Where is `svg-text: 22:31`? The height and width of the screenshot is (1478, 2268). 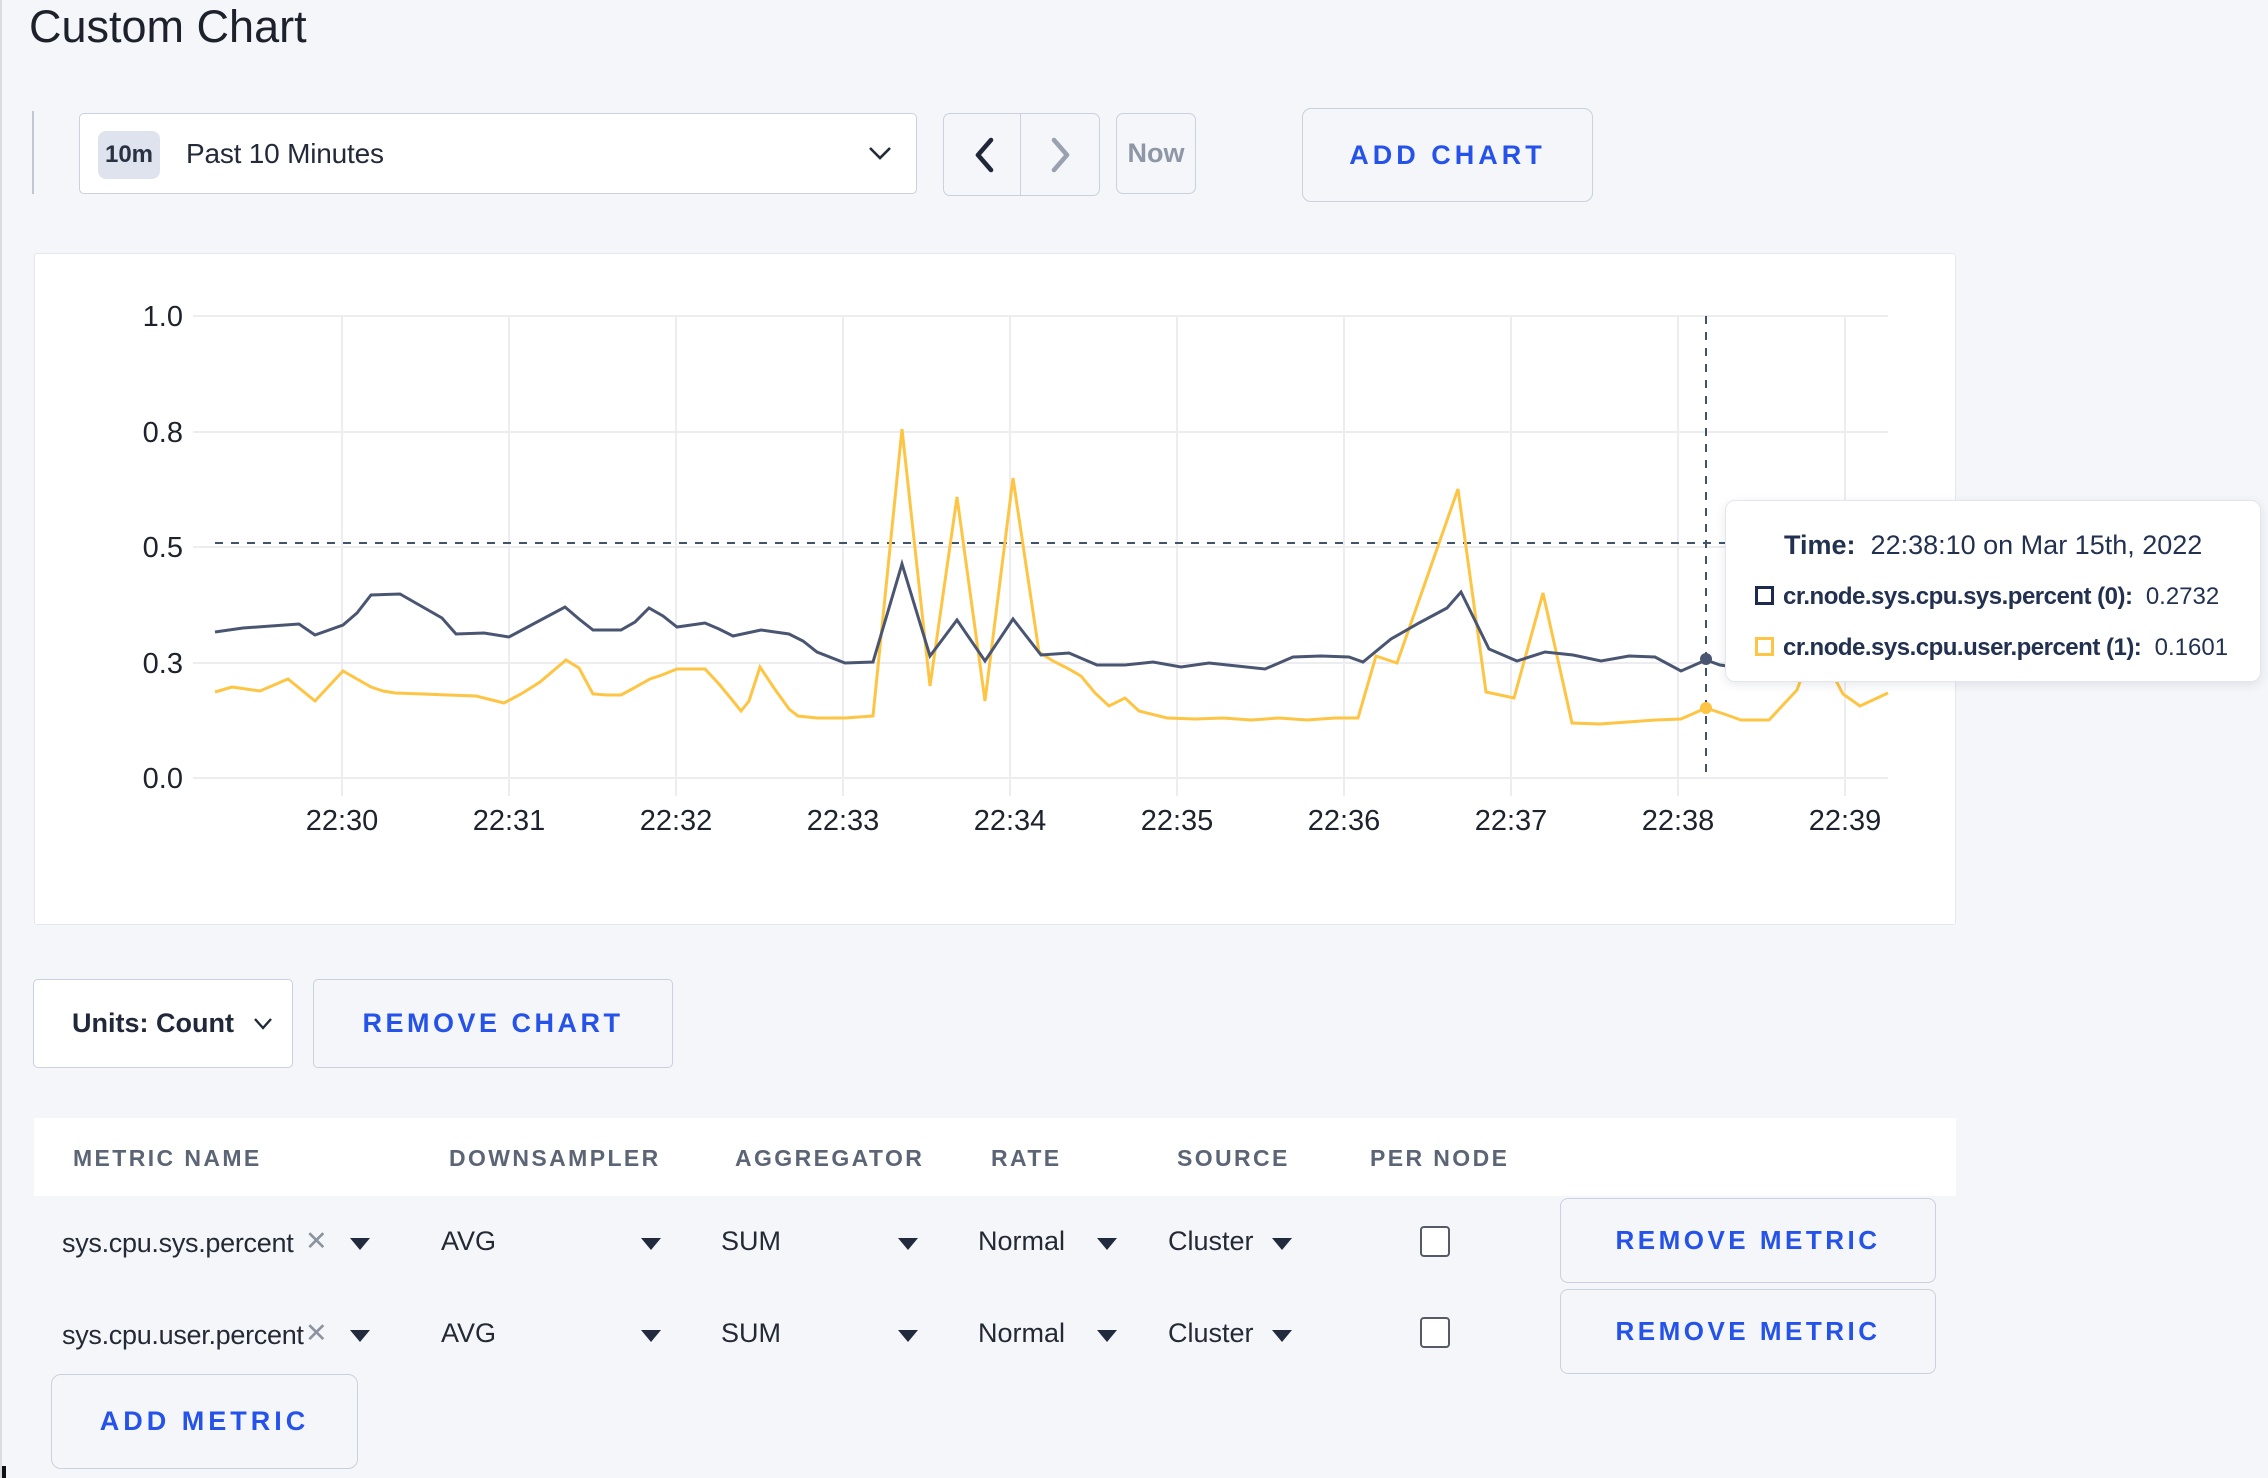
svg-text: 22:31 is located at coordinates (509, 821).